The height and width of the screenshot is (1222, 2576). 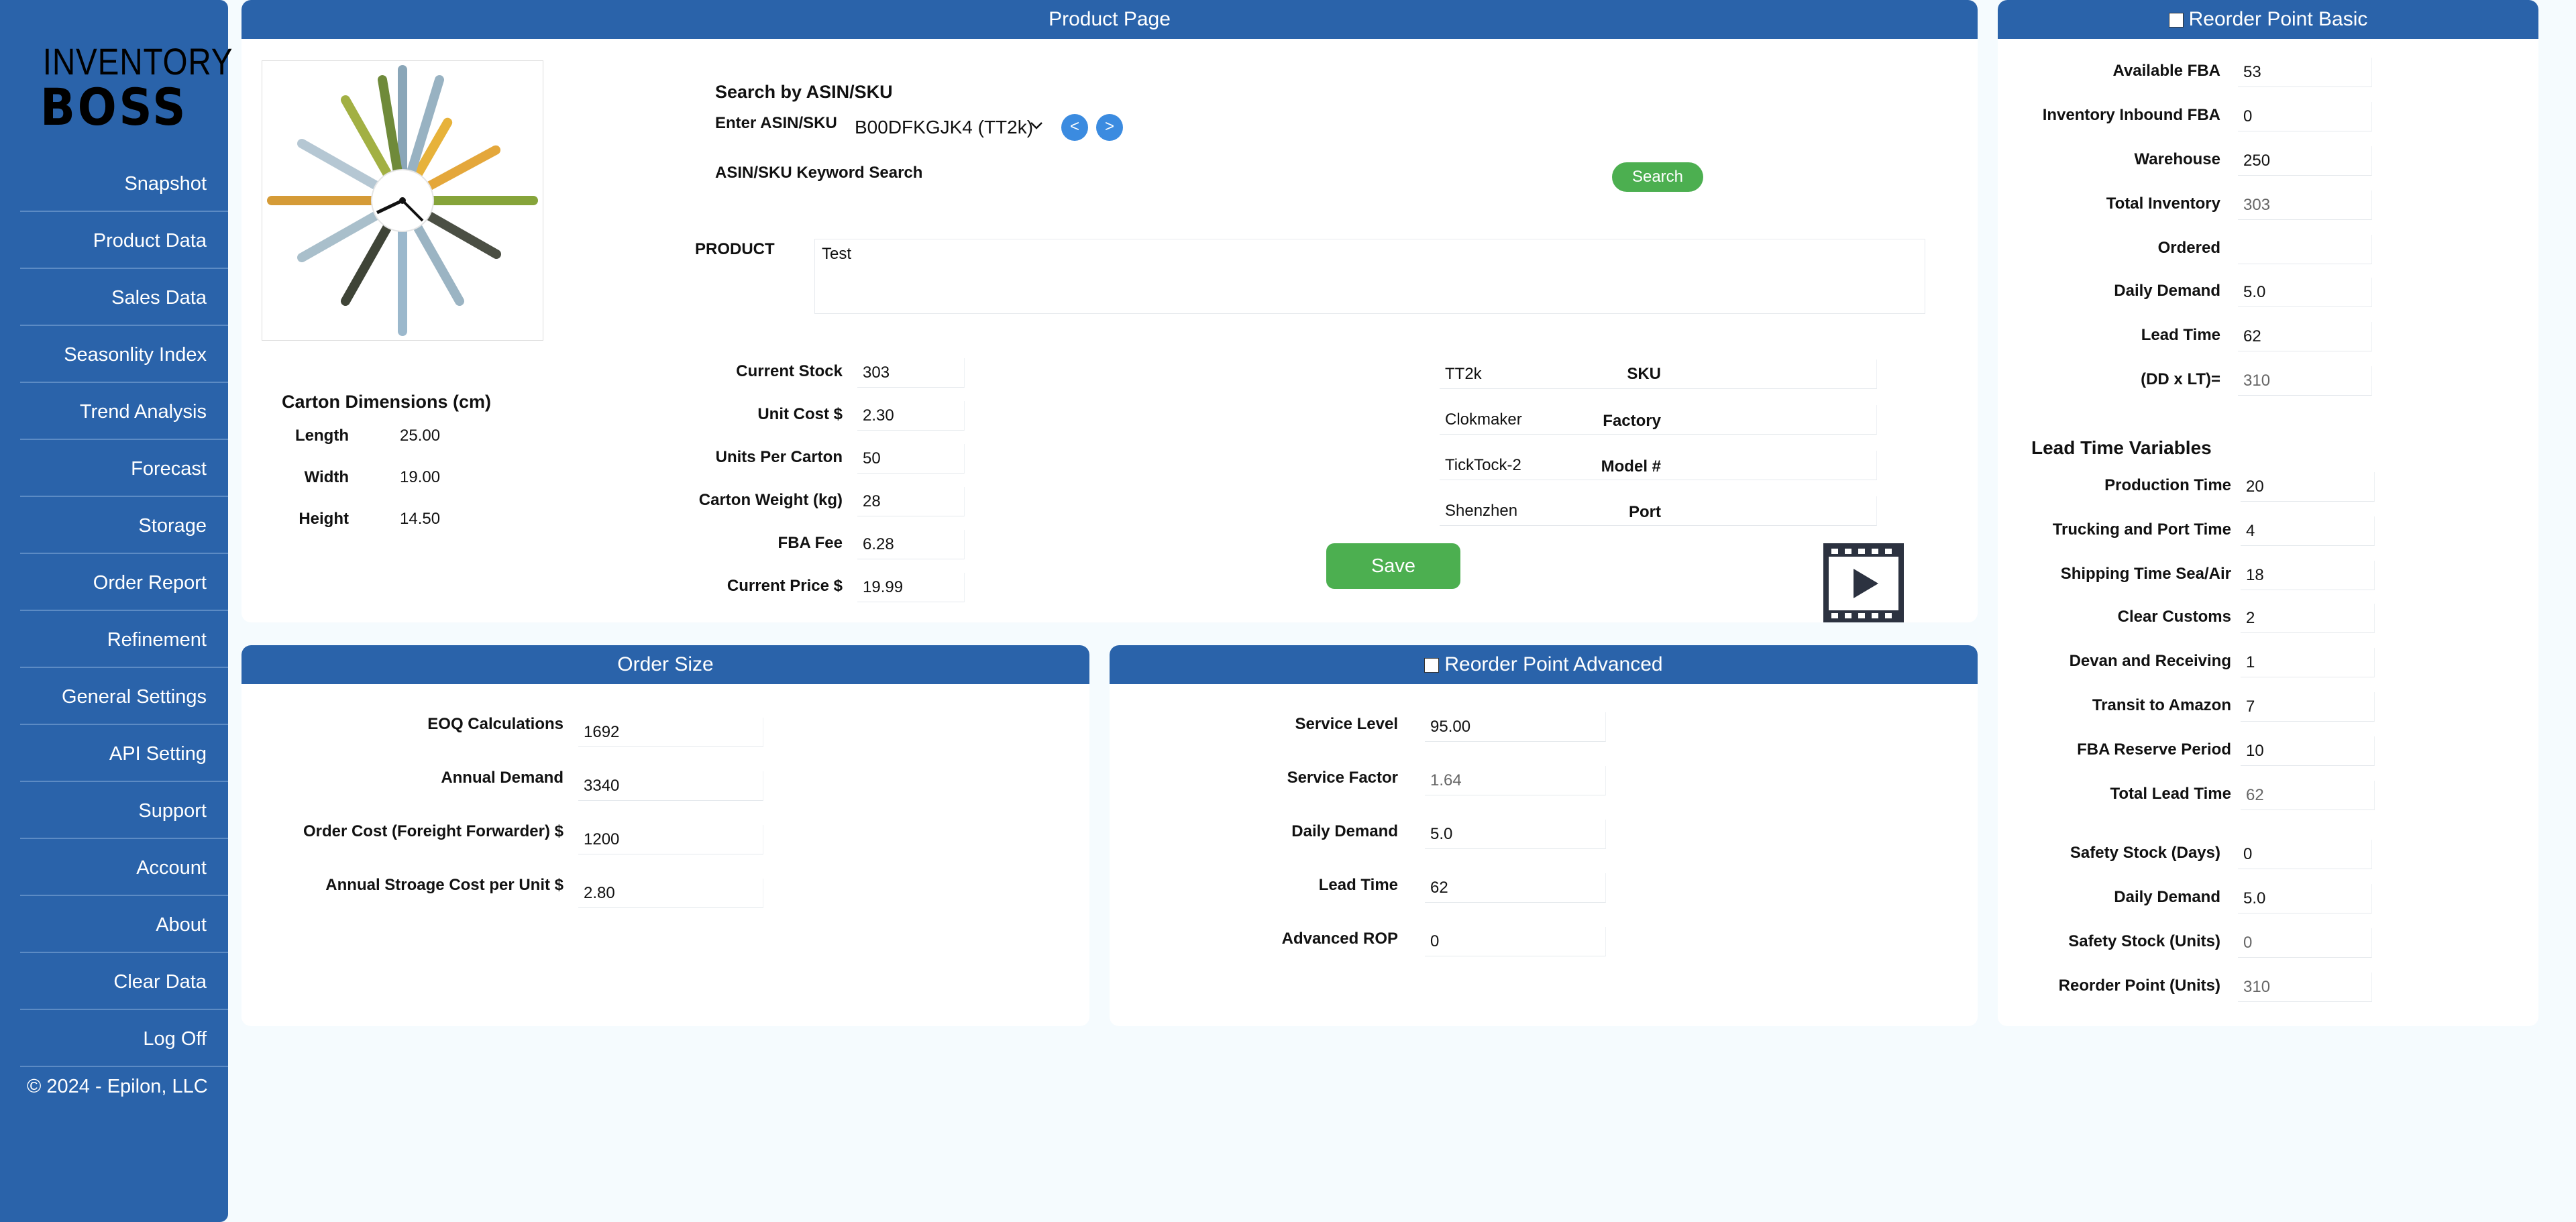 I want to click on sku-input: TT2k, so click(x=1658, y=374).